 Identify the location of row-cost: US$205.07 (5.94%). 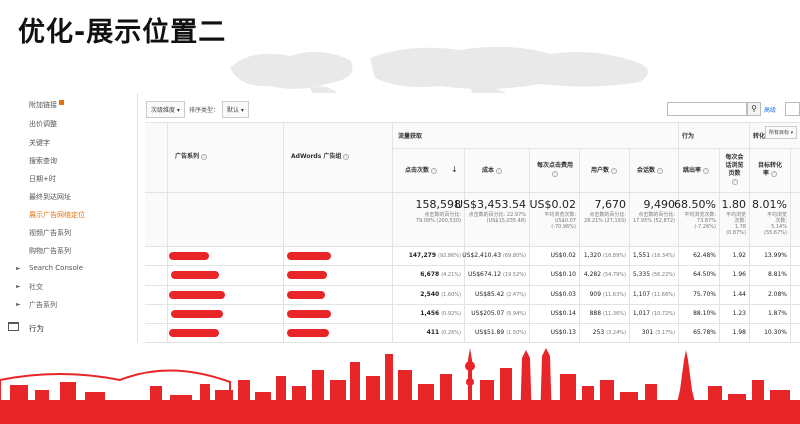
(498, 313).